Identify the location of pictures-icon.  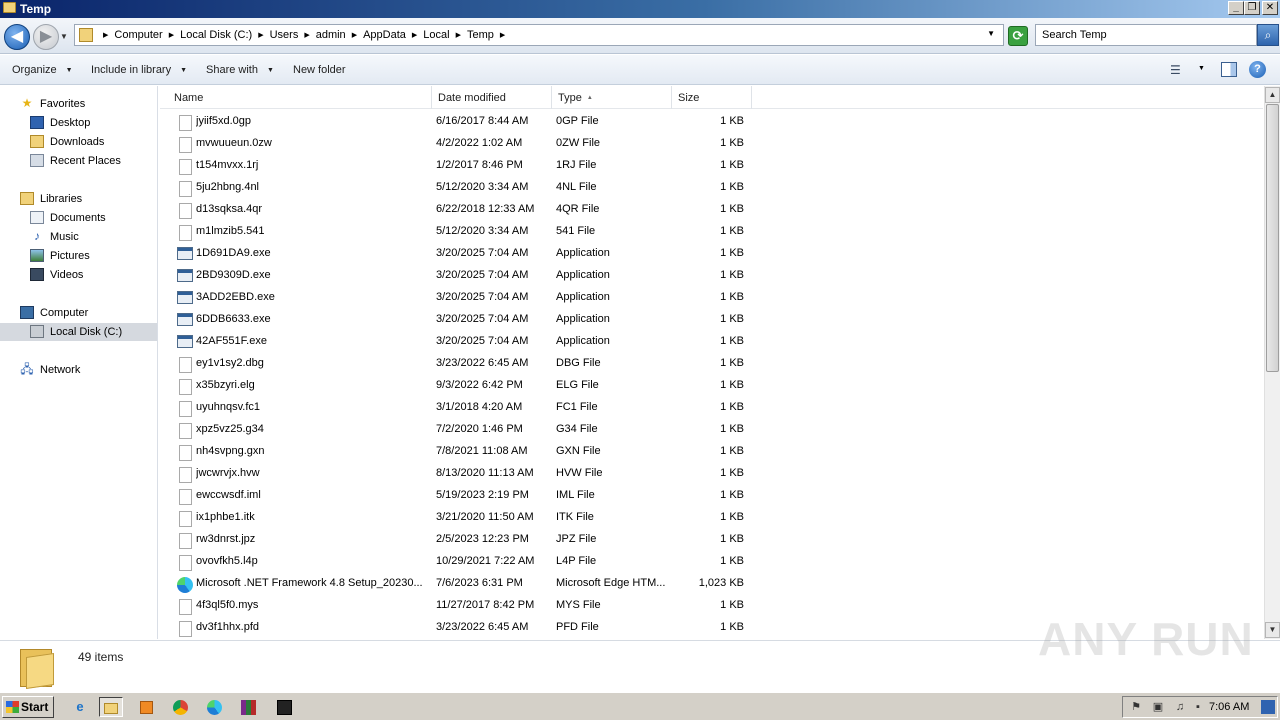
(37, 255).